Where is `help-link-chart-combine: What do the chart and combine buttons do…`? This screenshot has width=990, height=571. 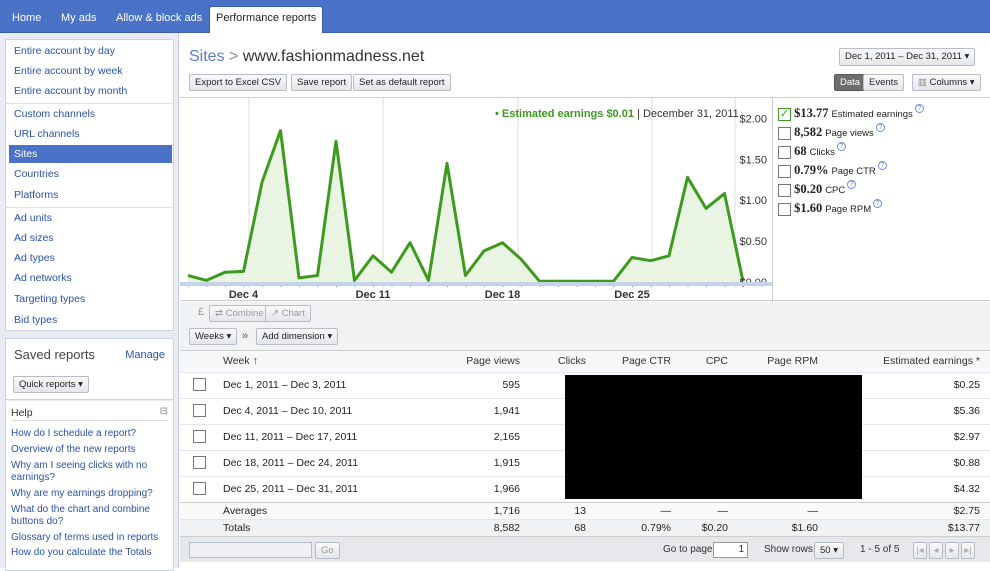
help-link-chart-combine: What do the chart and combine buttons do… is located at coordinates (90, 516).